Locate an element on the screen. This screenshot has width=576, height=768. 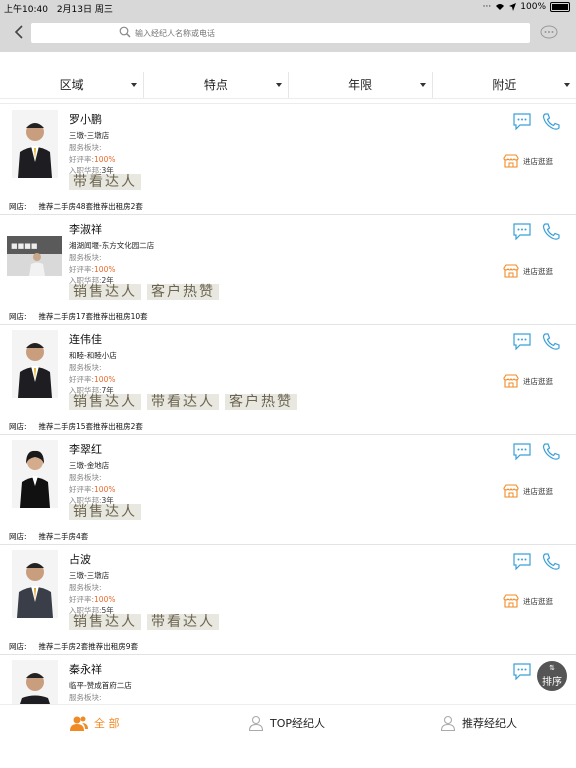
status-bar: 上午10:40 2月13日 周三 ··· 100% is located at coordinates (288, 8).